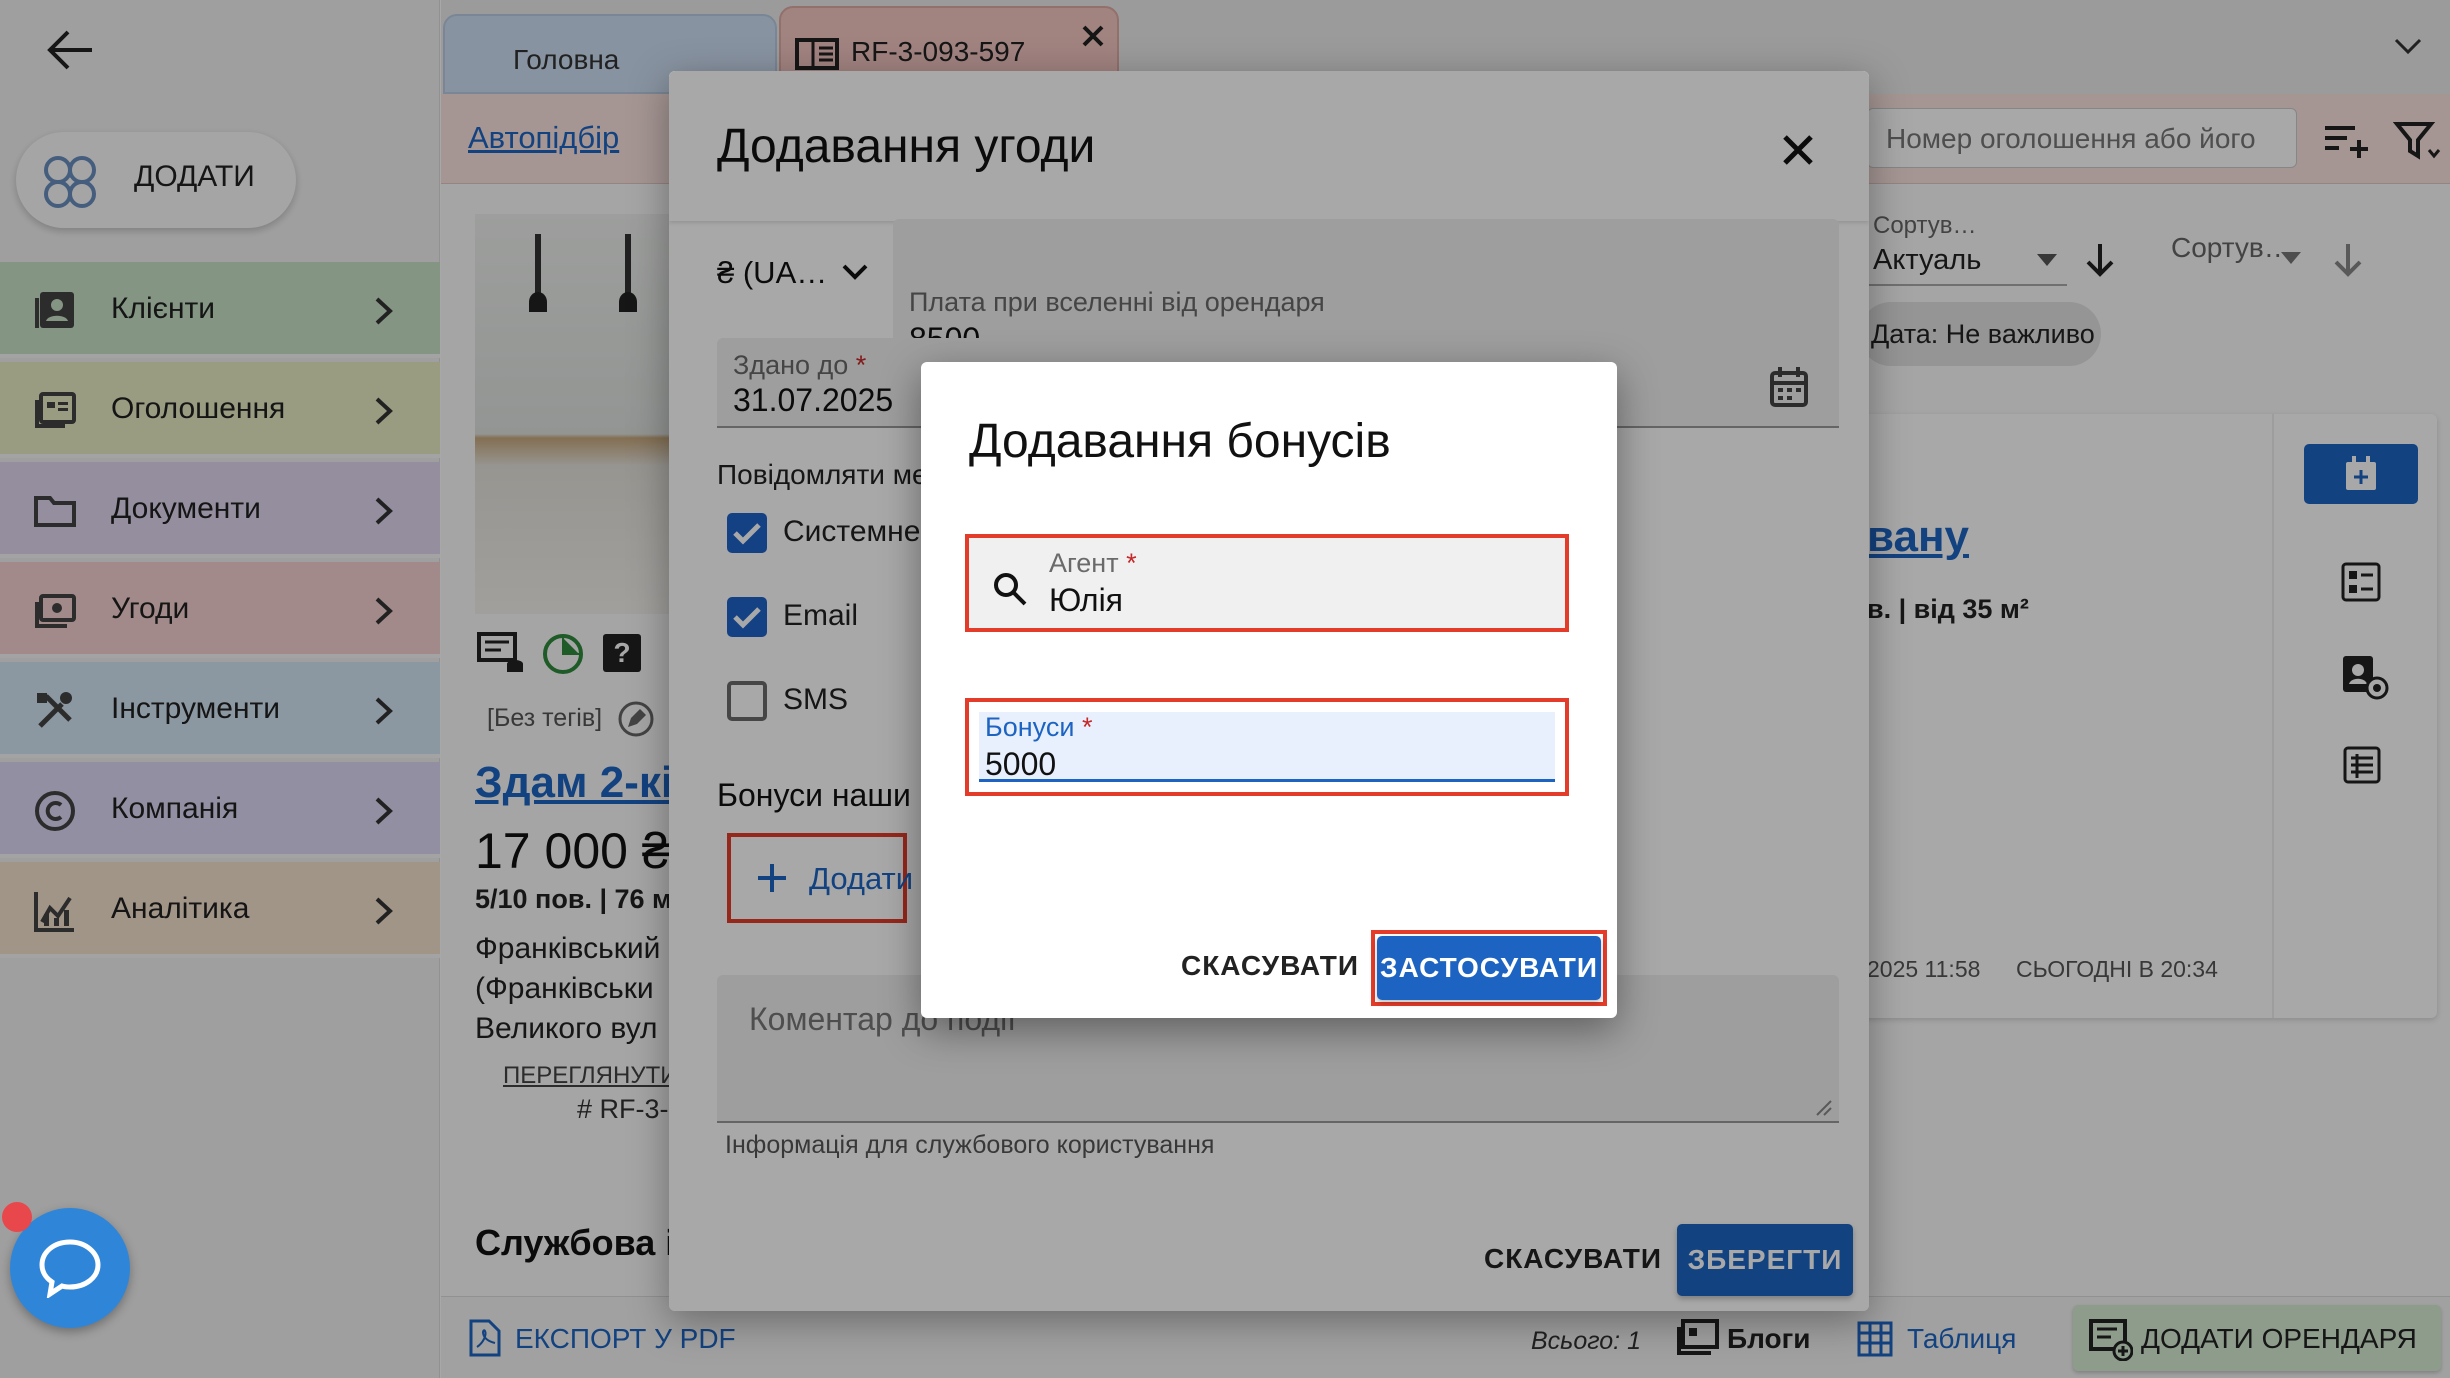 This screenshot has width=2450, height=1378. I want to click on apply-label: ЗАСТОСУВАТИ, so click(1489, 967).